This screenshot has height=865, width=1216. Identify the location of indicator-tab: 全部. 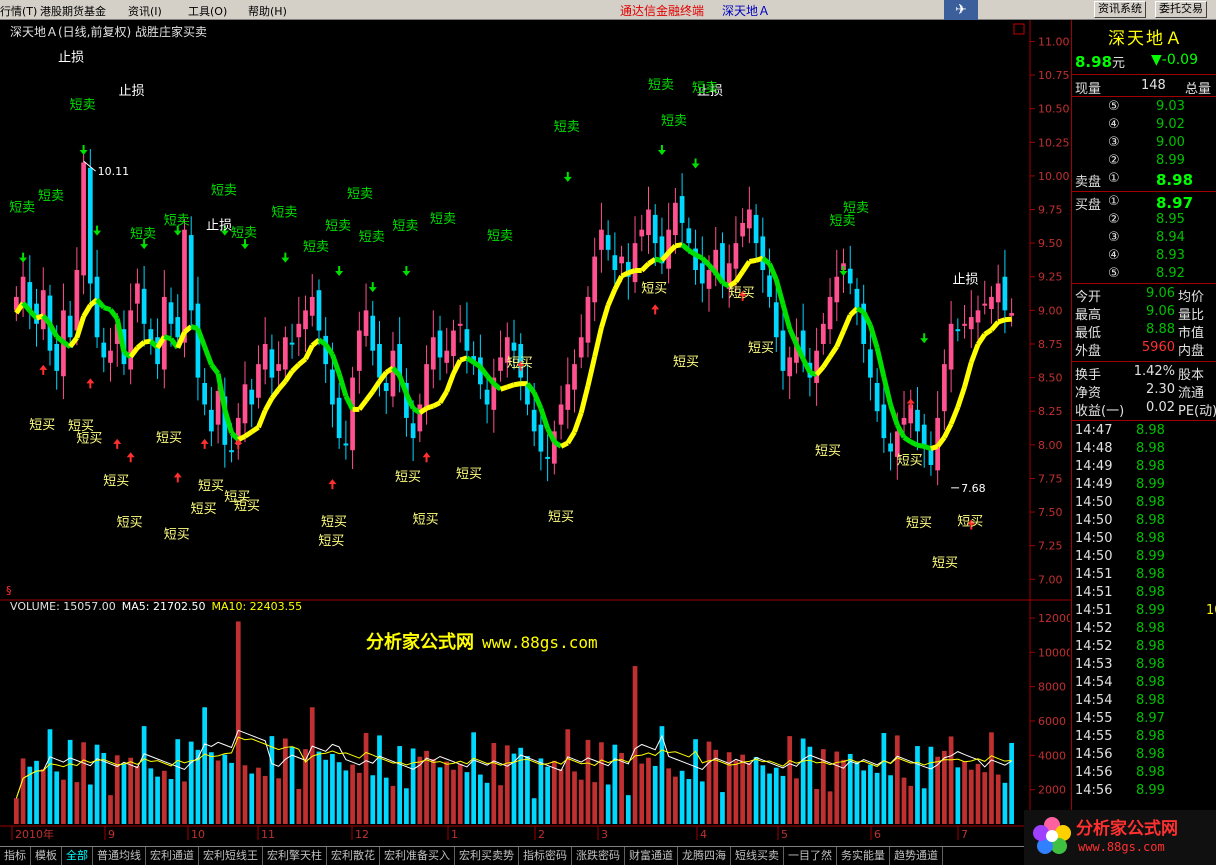
(77, 856).